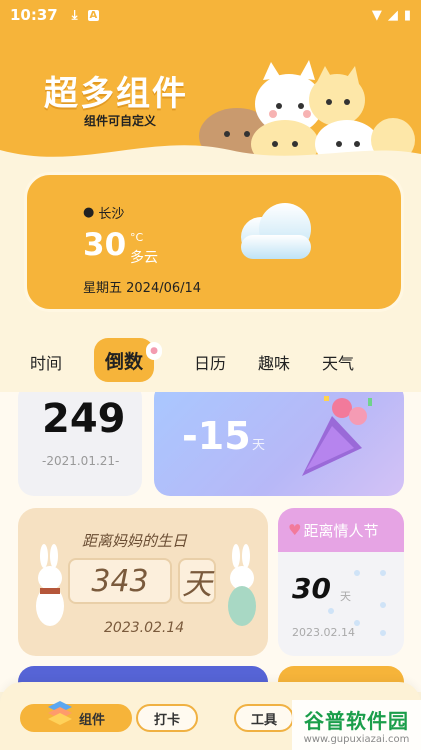  Describe the element at coordinates (197, 581) in the screenshot. I see `mom-birthday-unit: 天` at that location.